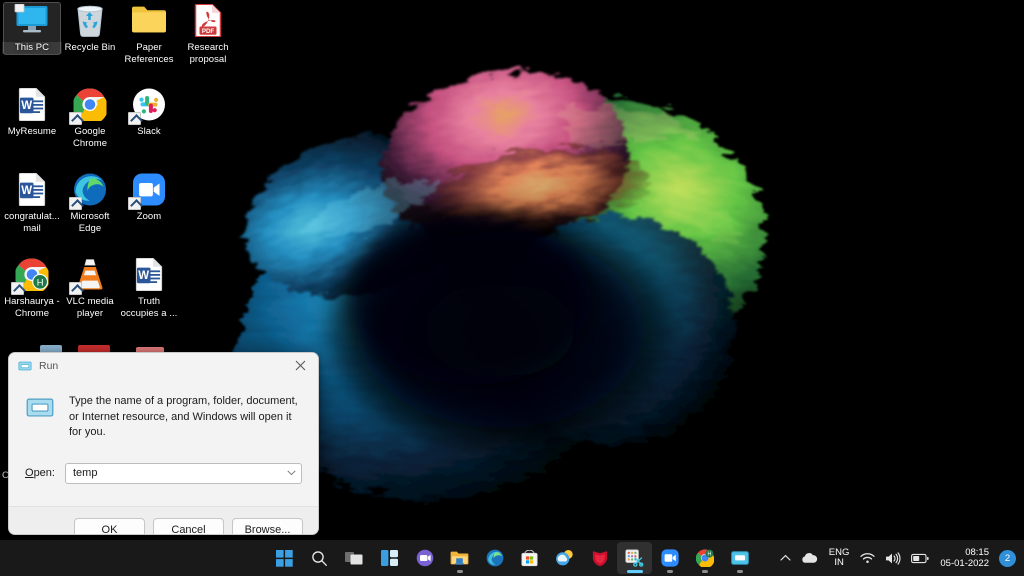 This screenshot has width=1024, height=576. I want to click on ok-button: OK, so click(109, 526).